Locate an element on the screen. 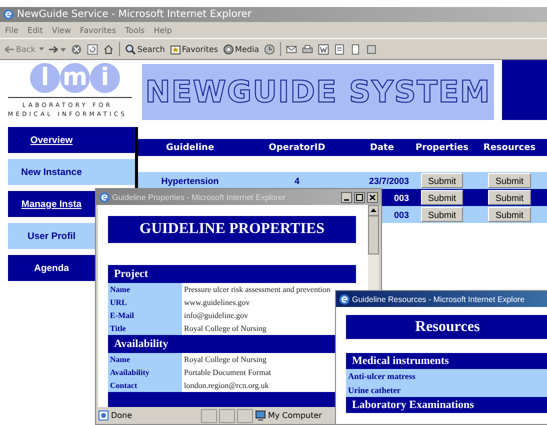  table-cell: Hypertension is located at coordinates (190, 181).